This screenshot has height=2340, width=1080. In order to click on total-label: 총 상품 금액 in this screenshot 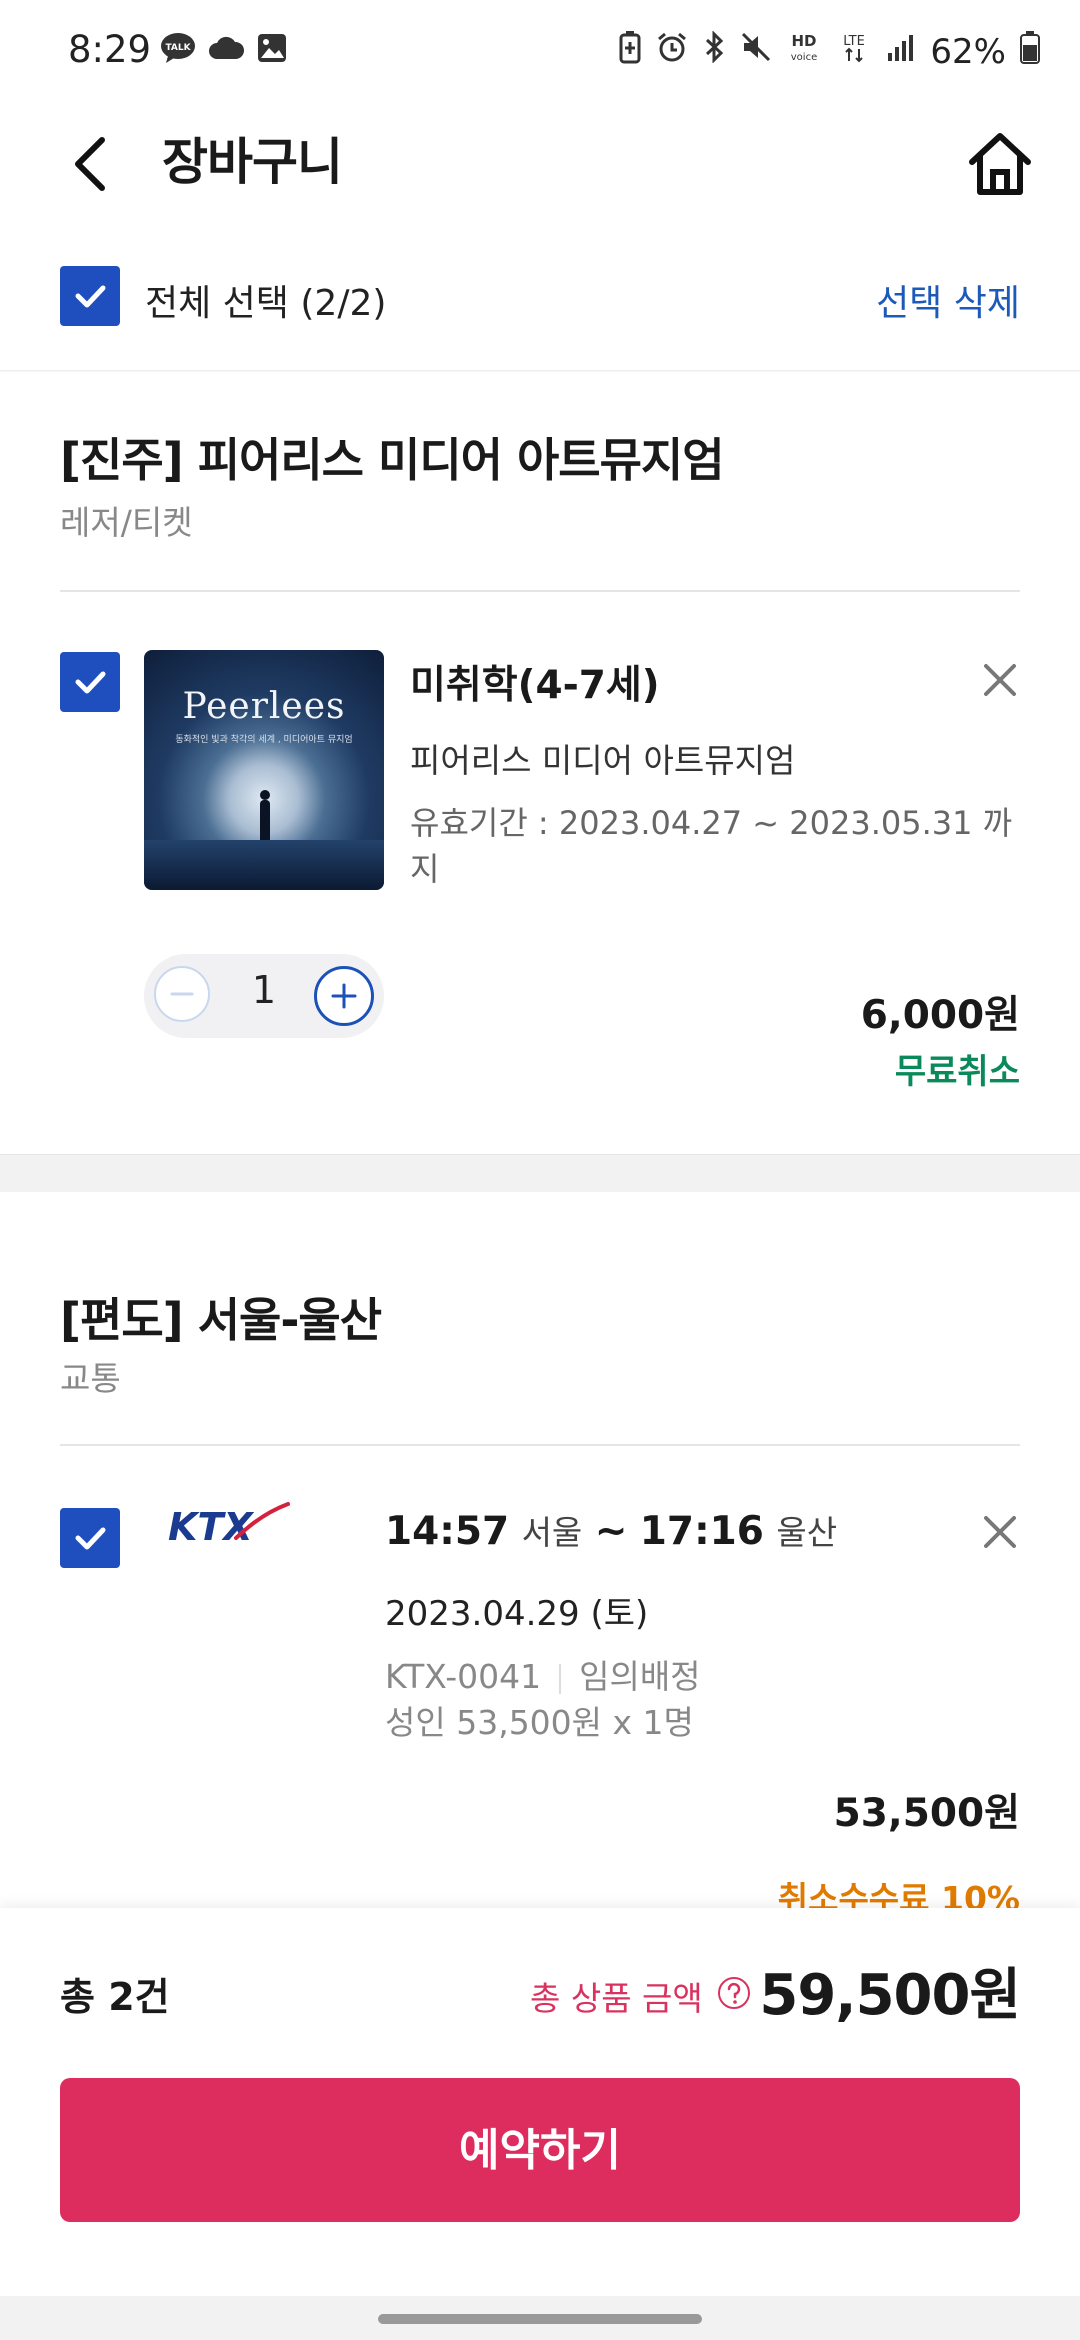, I will do `click(616, 1998)`.